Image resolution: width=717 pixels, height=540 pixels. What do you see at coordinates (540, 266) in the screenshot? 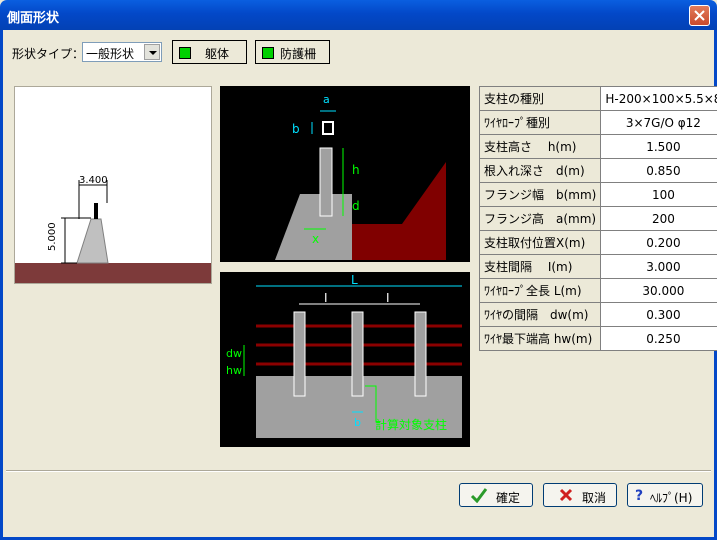
I see `parameter-label: 支柱間隔 I(m)` at bounding box center [540, 266].